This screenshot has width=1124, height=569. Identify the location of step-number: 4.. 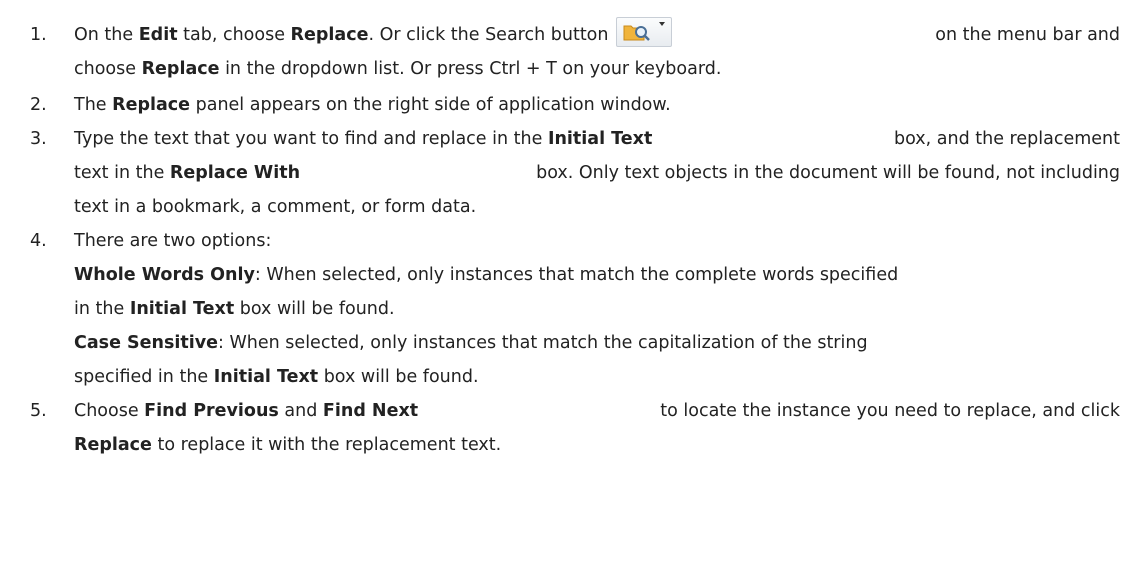
(38, 241).